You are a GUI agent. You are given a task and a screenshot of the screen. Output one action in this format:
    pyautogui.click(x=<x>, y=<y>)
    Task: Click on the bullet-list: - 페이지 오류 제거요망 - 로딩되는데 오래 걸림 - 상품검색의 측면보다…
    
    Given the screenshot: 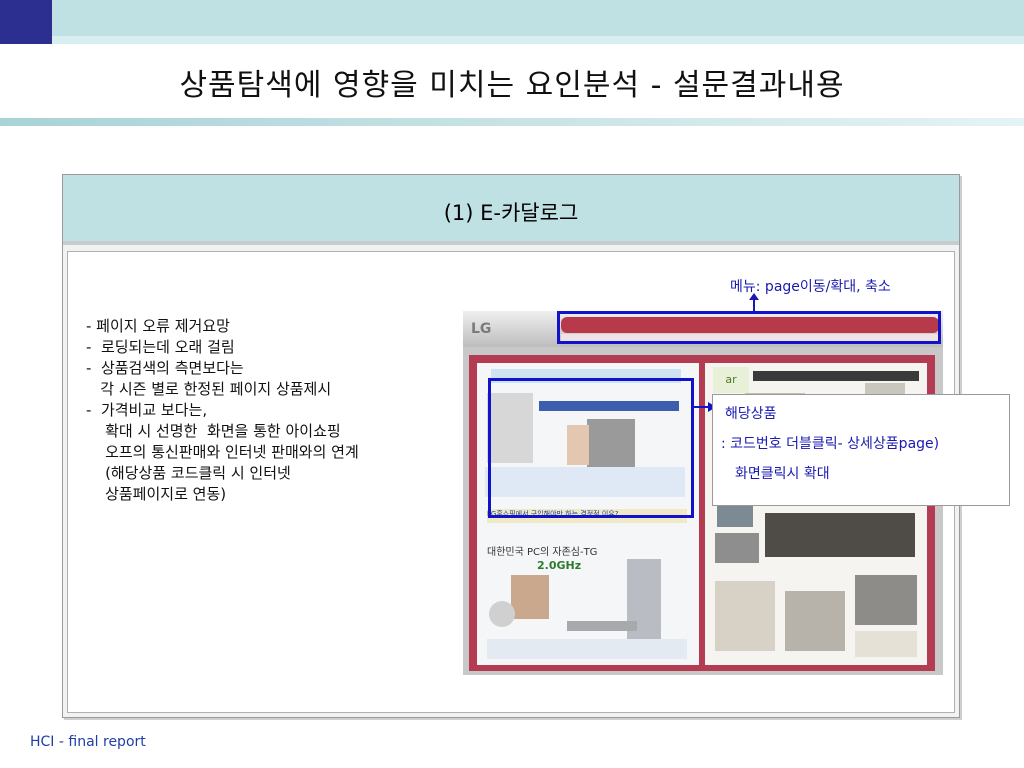 What is the action you would take?
    pyautogui.click(x=276, y=410)
    